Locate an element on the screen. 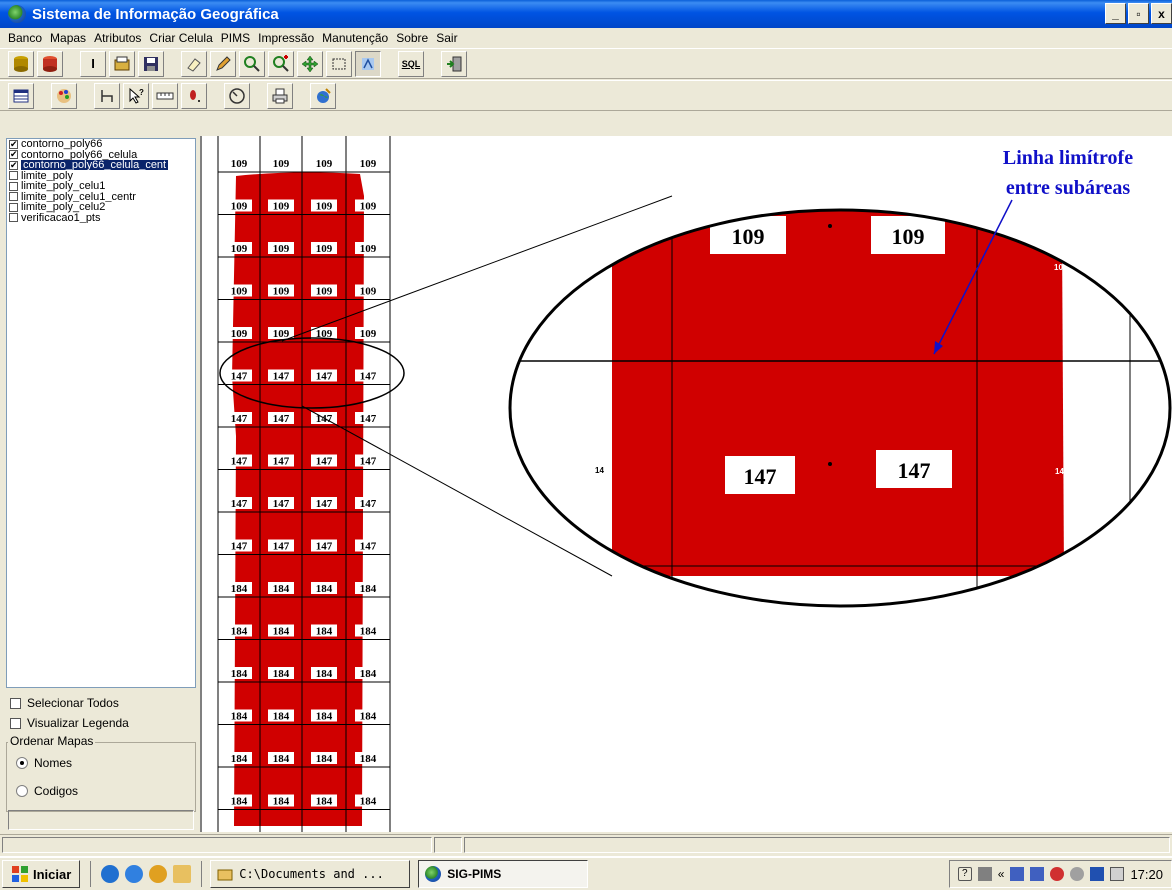 The image size is (1172, 890). show-legend-checkbox is located at coordinates (15, 723).